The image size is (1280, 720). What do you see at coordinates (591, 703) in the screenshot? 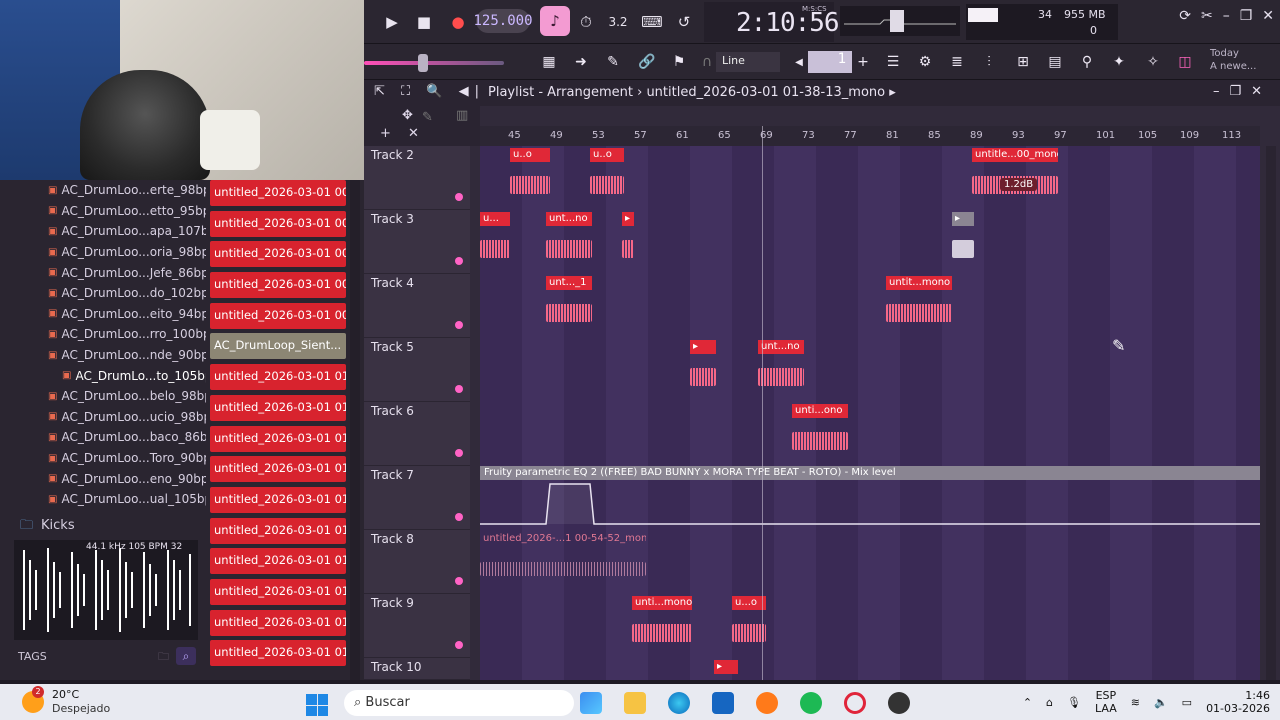
I see `copilot-icon` at bounding box center [591, 703].